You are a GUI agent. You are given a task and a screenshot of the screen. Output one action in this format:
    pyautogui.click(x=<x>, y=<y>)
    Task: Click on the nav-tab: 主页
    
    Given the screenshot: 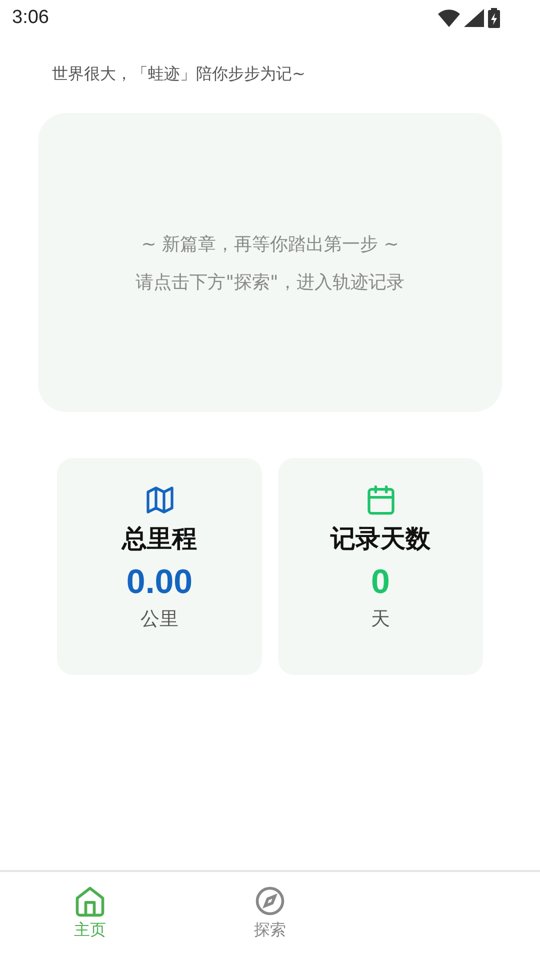 What is the action you would take?
    pyautogui.click(x=90, y=916)
    